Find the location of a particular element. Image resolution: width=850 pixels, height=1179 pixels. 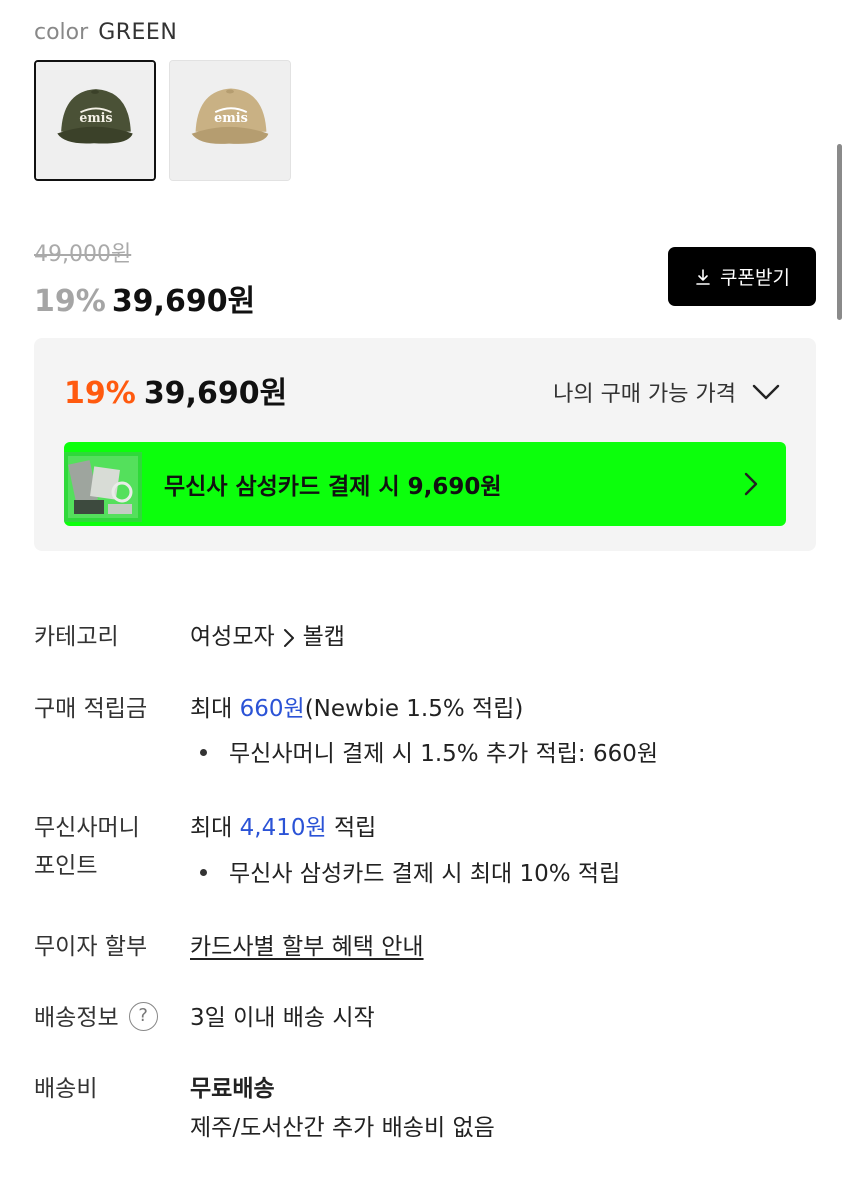

color-label: color is located at coordinates (61, 32).